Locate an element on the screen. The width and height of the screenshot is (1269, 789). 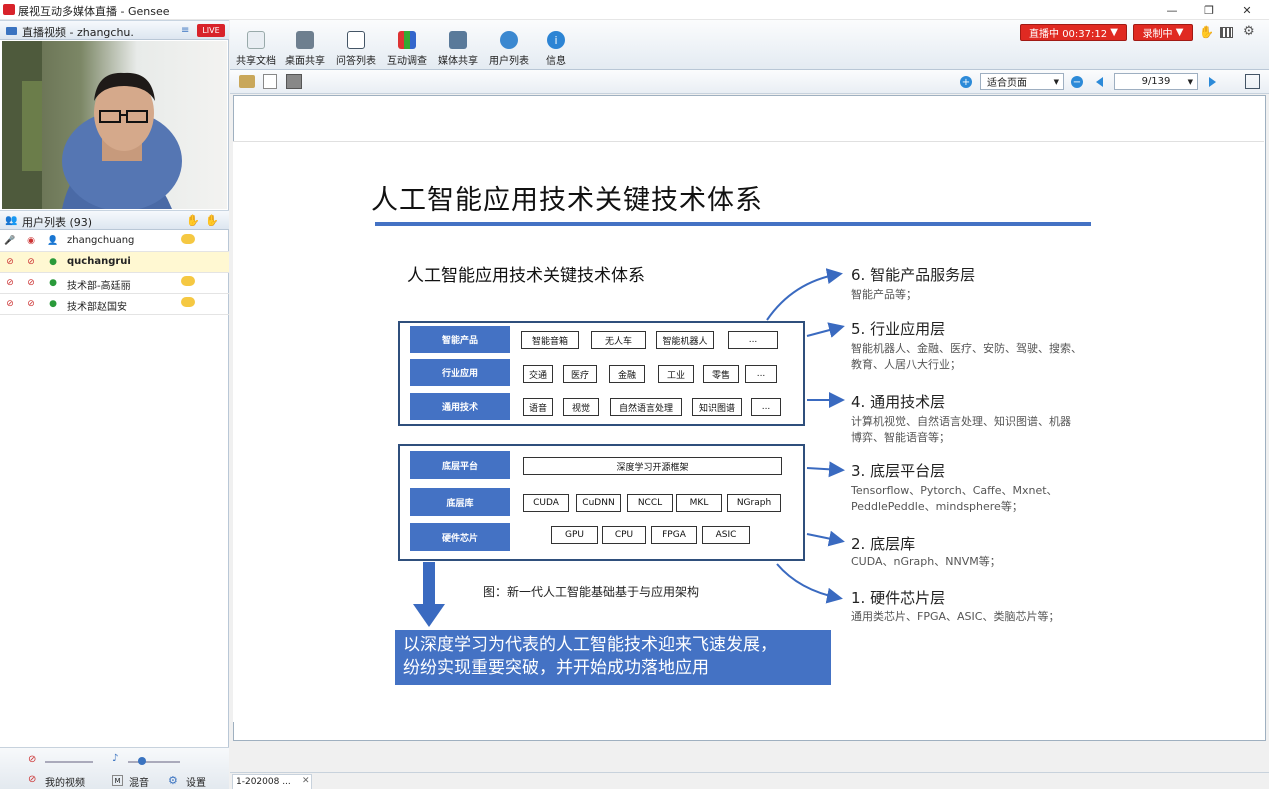
live-status-button: 直播中 00:37:12 ▼ is located at coordinates (1073, 32).